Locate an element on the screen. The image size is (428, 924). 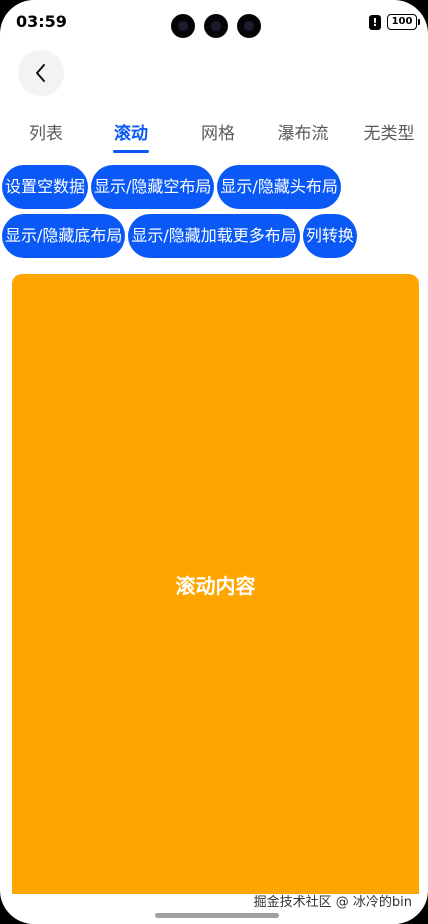
back-button is located at coordinates (41, 73).